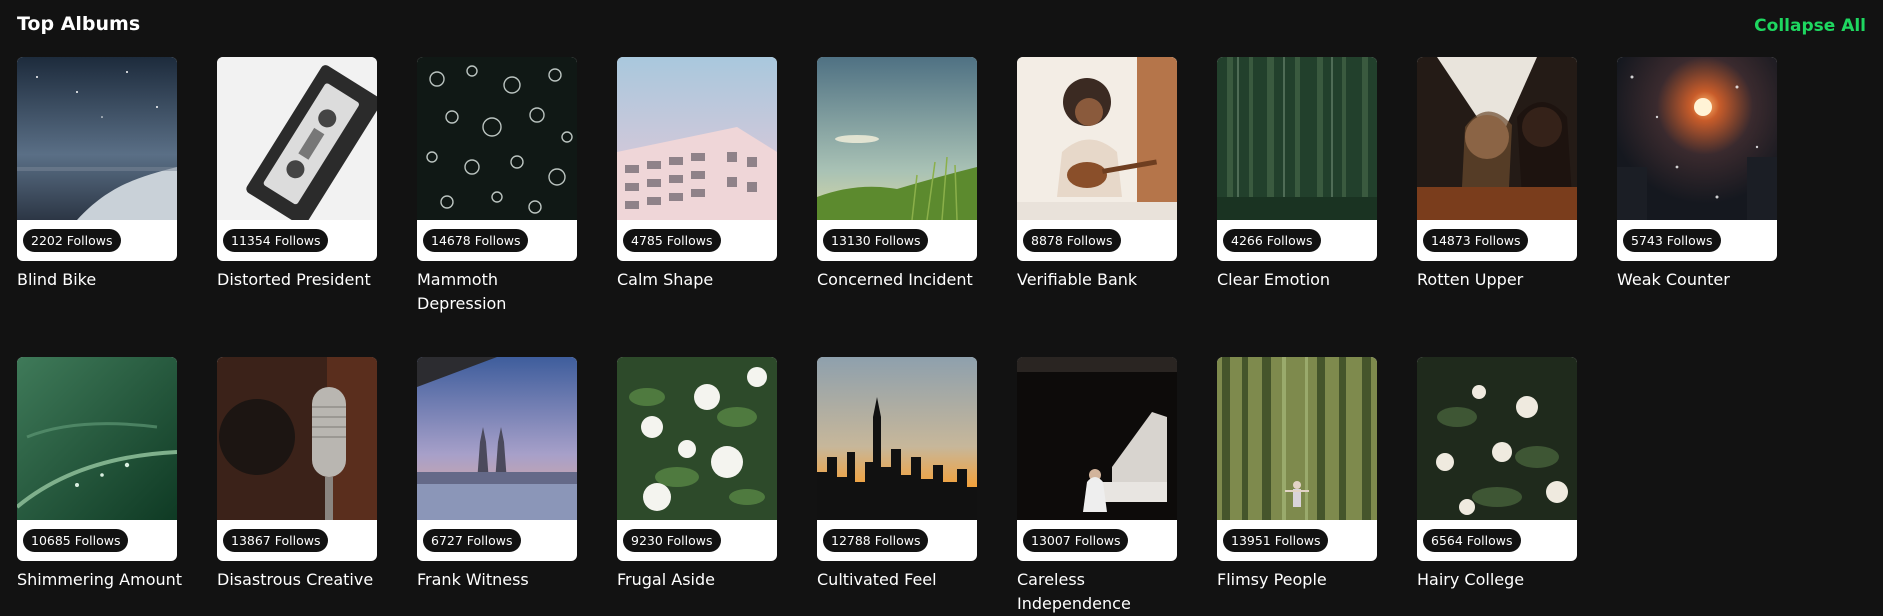 Image resolution: width=1883 pixels, height=616 pixels. Describe the element at coordinates (76, 540) in the screenshot. I see `follows-badge: 10685 Follows` at that location.